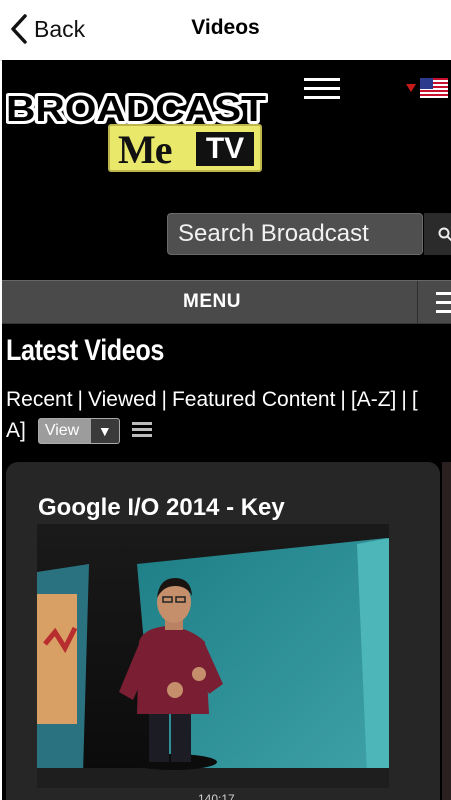 The height and width of the screenshot is (800, 451). Describe the element at coordinates (444, 234) in the screenshot. I see `search-icon` at that location.